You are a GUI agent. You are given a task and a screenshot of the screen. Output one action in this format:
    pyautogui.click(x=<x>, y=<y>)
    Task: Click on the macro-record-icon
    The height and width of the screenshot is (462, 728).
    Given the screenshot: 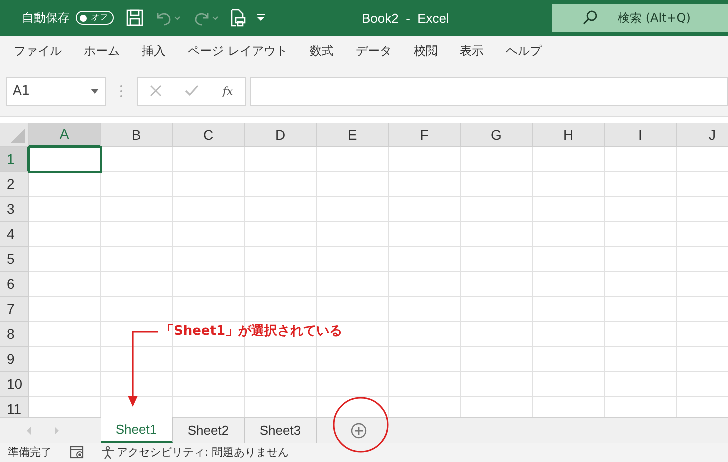 What is the action you would take?
    pyautogui.click(x=77, y=453)
    